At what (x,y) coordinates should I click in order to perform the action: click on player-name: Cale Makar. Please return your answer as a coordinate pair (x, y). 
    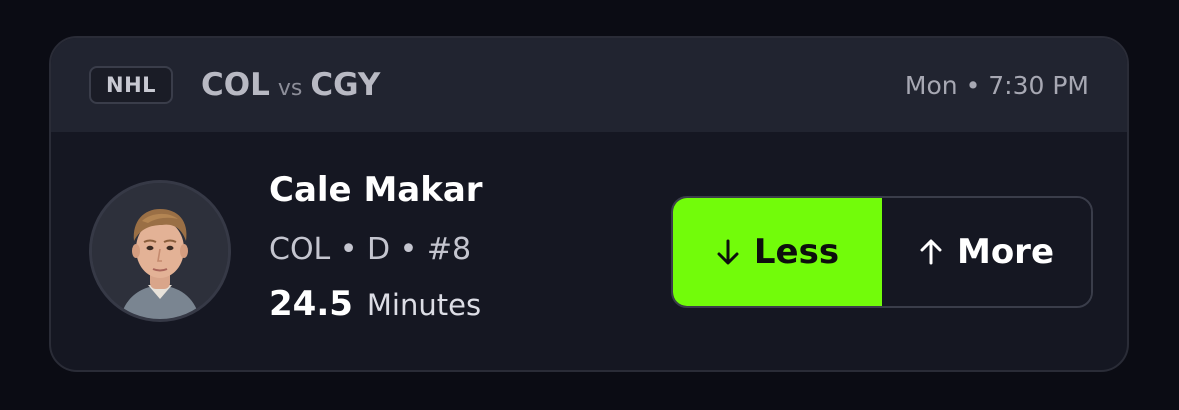
    Looking at the image, I should click on (376, 190).